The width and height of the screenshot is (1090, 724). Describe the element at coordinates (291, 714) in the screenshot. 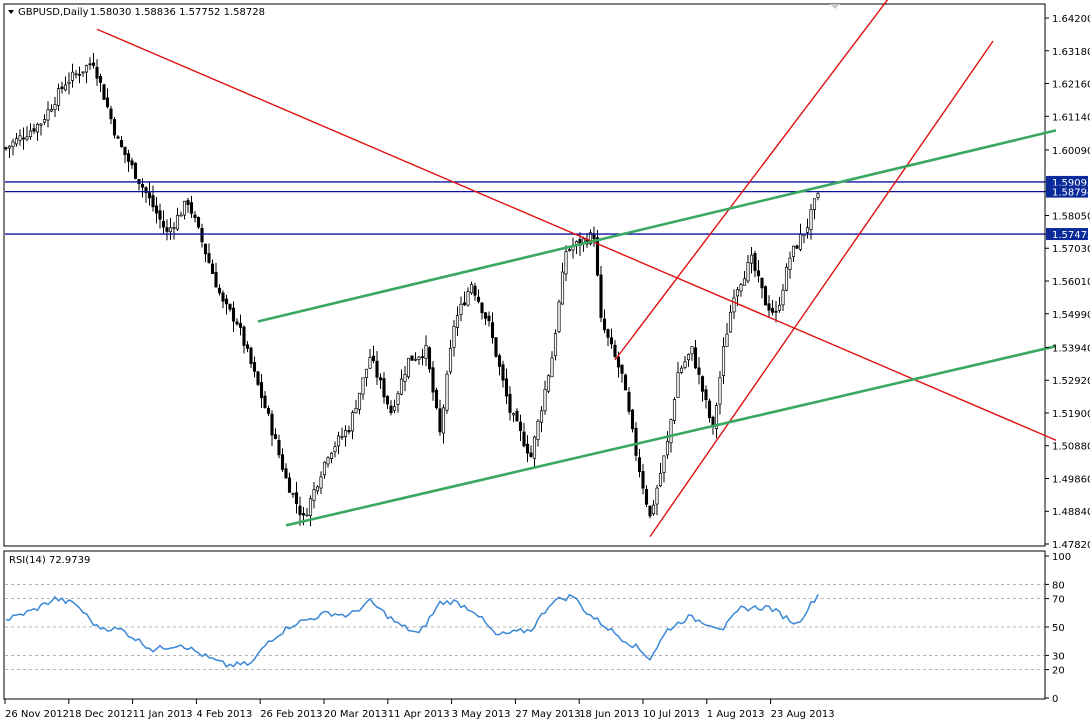

I see `time-tick-label: 26 Feb 2013` at that location.